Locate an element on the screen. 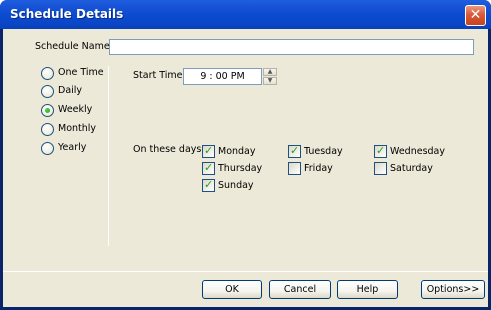 The image size is (491, 310). radio-daily is located at coordinates (47, 91).